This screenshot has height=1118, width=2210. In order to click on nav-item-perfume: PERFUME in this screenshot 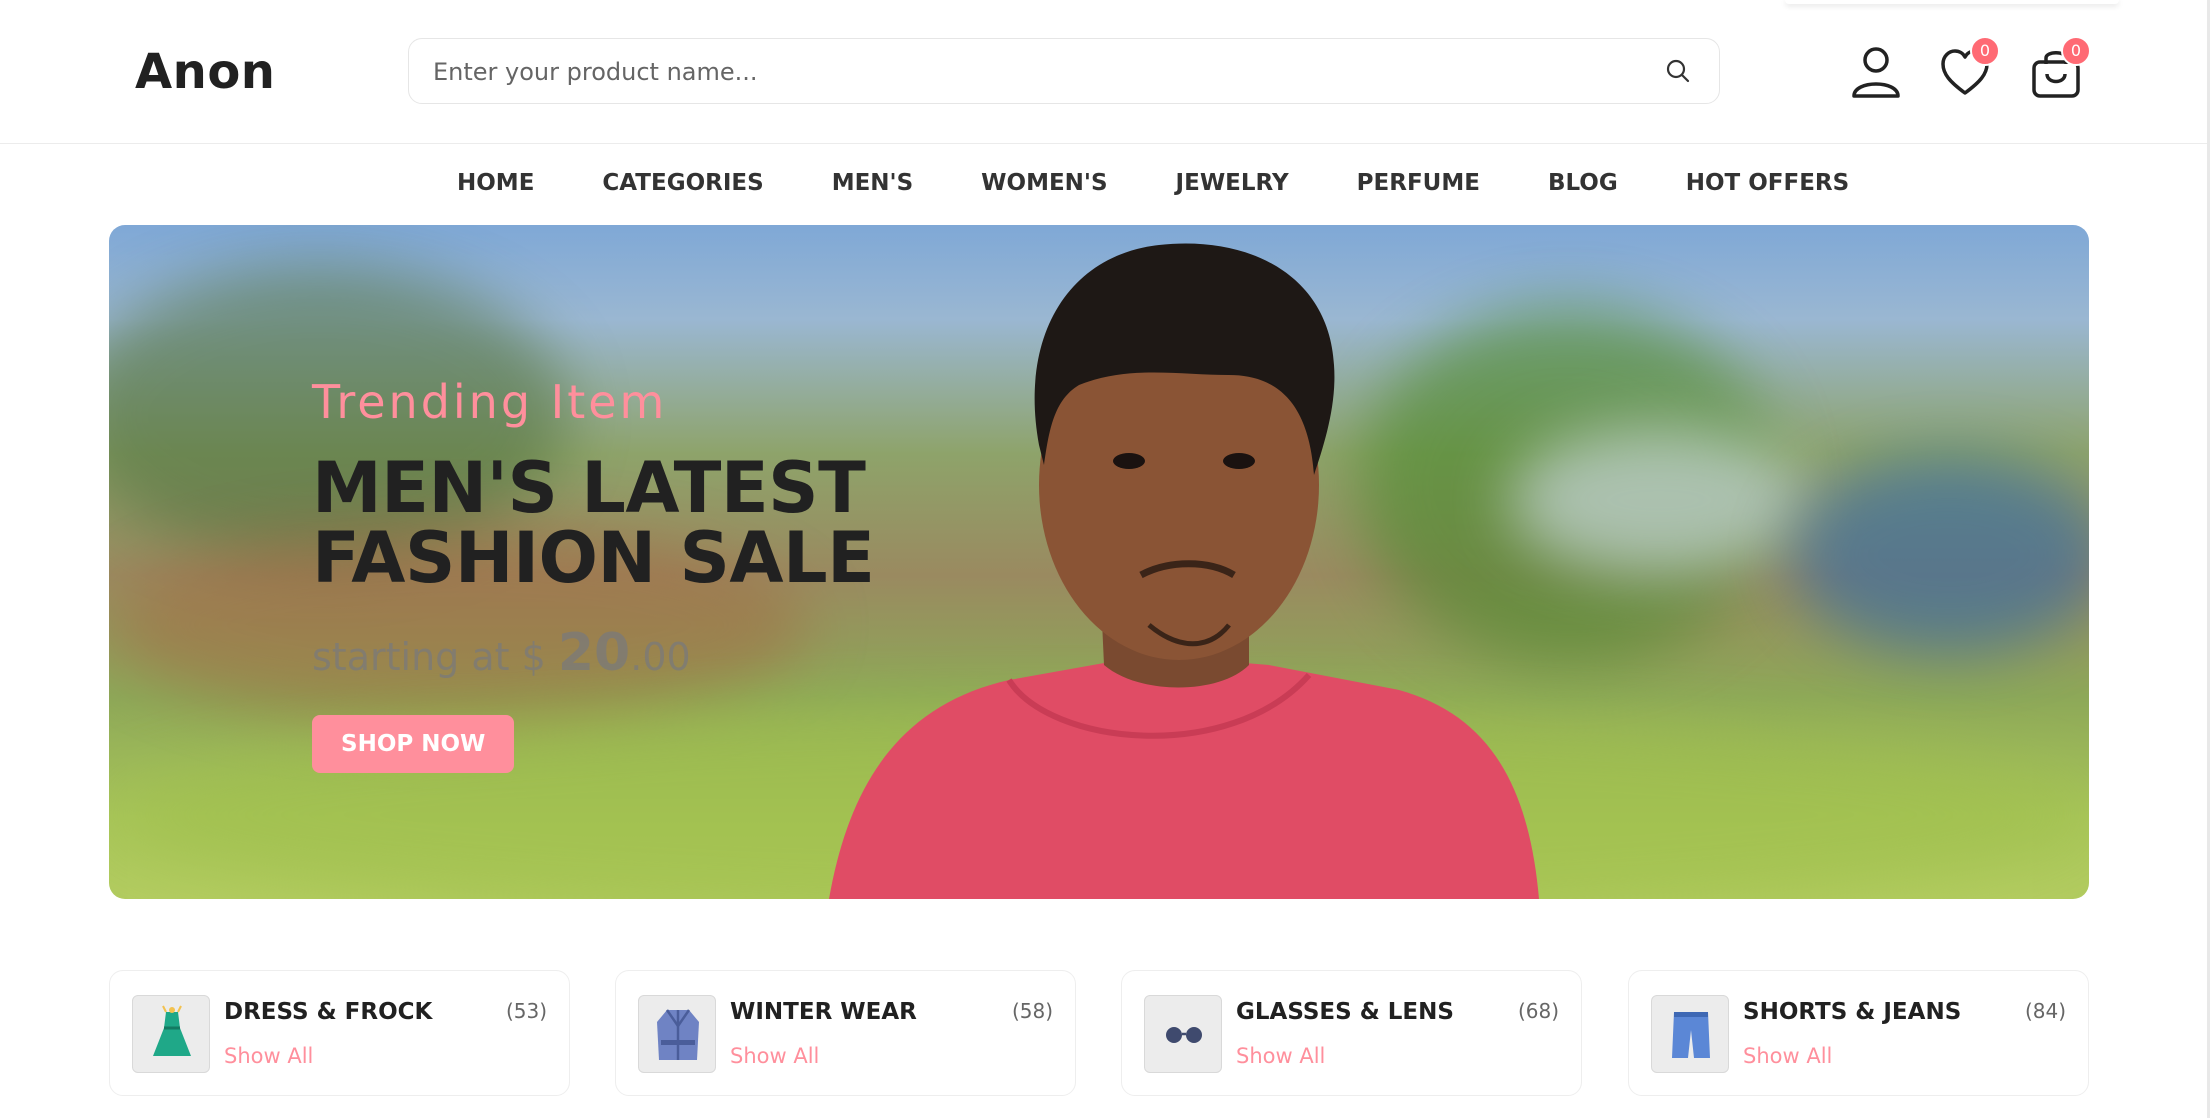, I will do `click(1418, 183)`.